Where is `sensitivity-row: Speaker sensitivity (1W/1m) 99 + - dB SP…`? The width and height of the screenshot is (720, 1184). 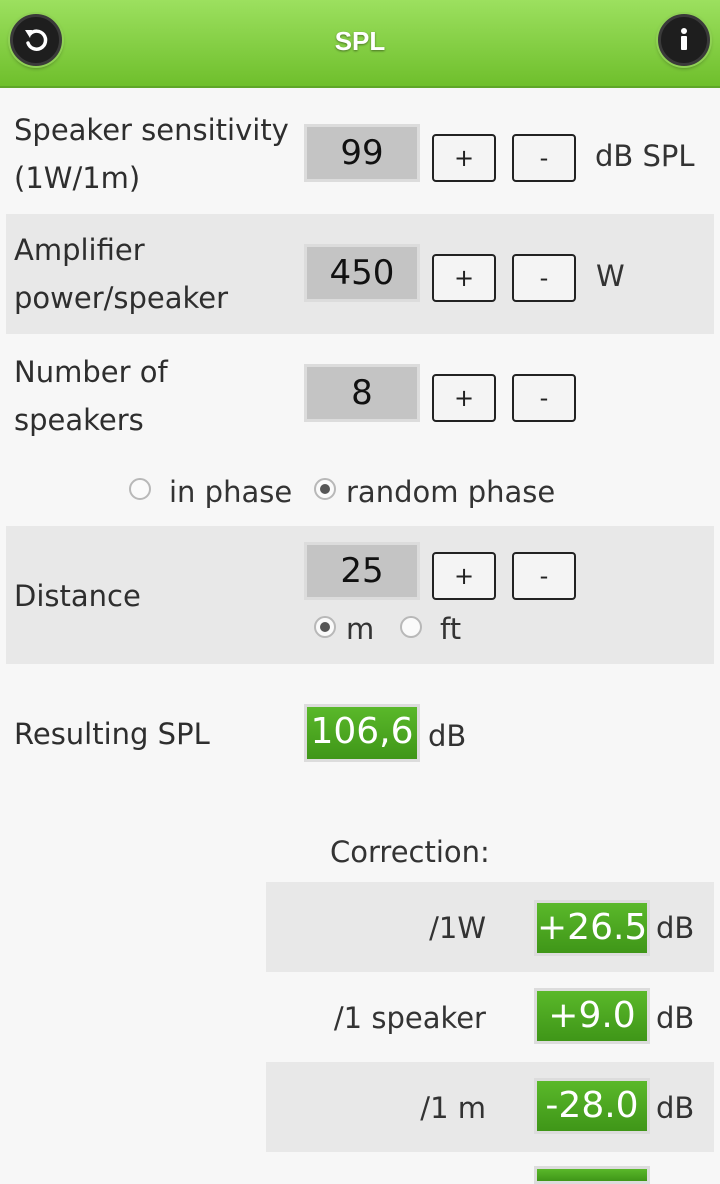 sensitivity-row: Speaker sensitivity (1W/1m) 99 + - dB SP… is located at coordinates (360, 155).